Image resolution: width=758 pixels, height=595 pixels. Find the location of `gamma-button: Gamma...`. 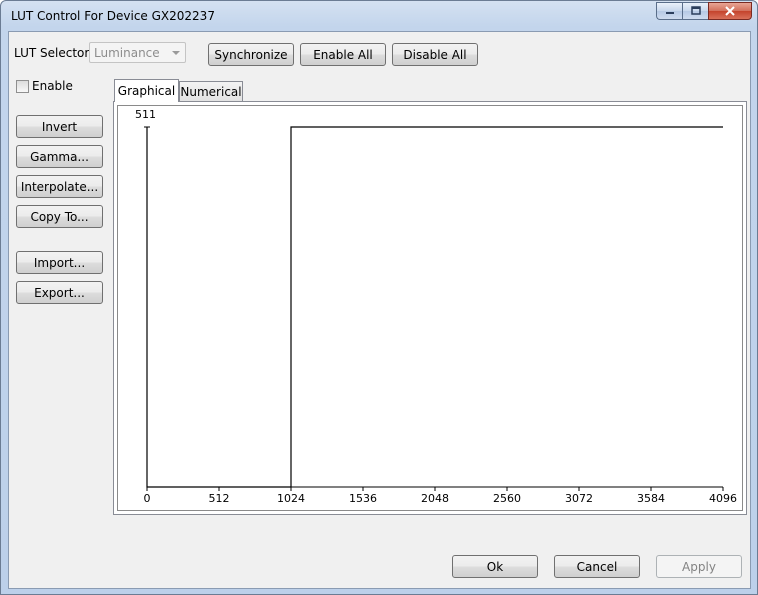

gamma-button: Gamma... is located at coordinates (59, 156).